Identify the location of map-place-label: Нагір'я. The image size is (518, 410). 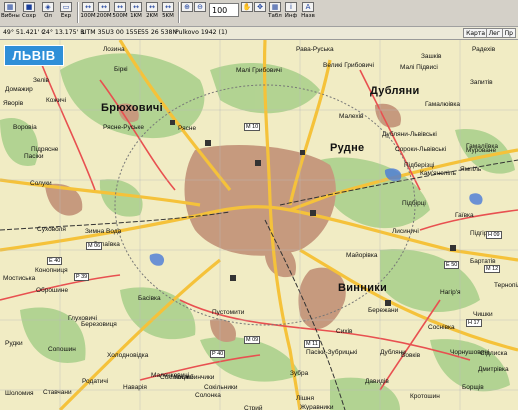
(450, 292).